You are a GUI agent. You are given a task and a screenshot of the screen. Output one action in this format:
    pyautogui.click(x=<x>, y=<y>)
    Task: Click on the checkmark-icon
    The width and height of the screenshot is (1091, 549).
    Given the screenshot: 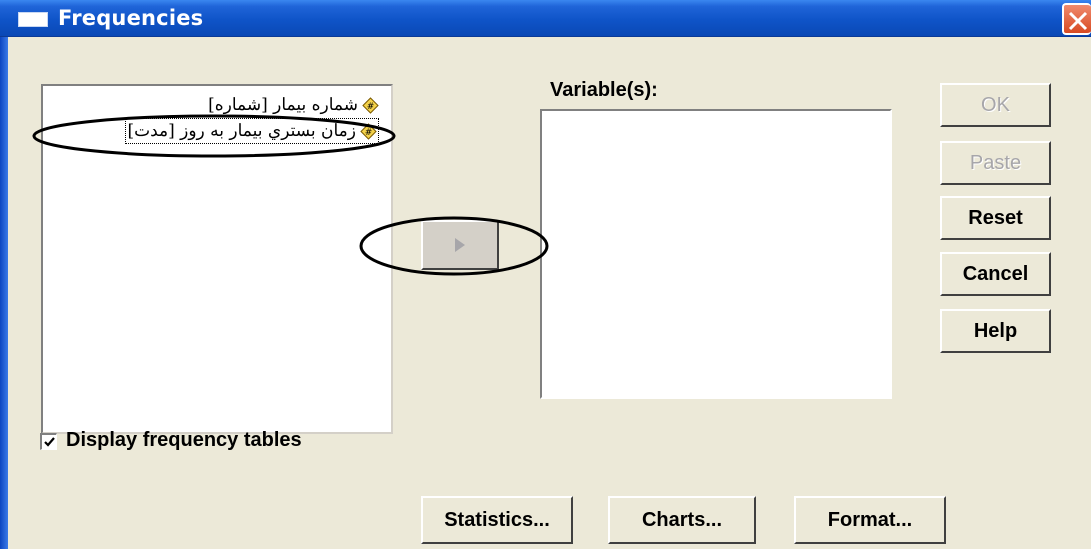 What is the action you would take?
    pyautogui.click(x=49, y=442)
    